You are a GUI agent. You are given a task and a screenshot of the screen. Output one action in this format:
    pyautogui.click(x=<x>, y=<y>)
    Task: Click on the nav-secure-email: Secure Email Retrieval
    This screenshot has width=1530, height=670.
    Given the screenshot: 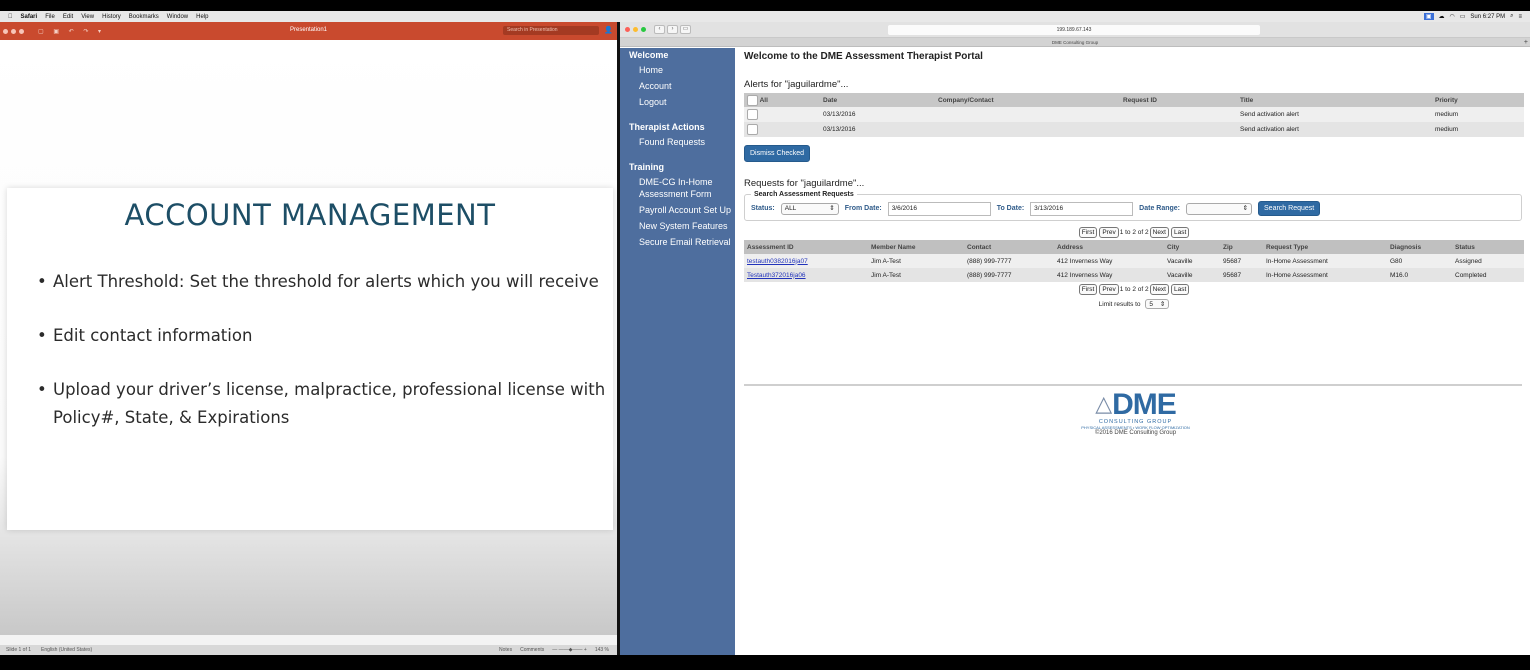 What is the action you would take?
    pyautogui.click(x=677, y=242)
    